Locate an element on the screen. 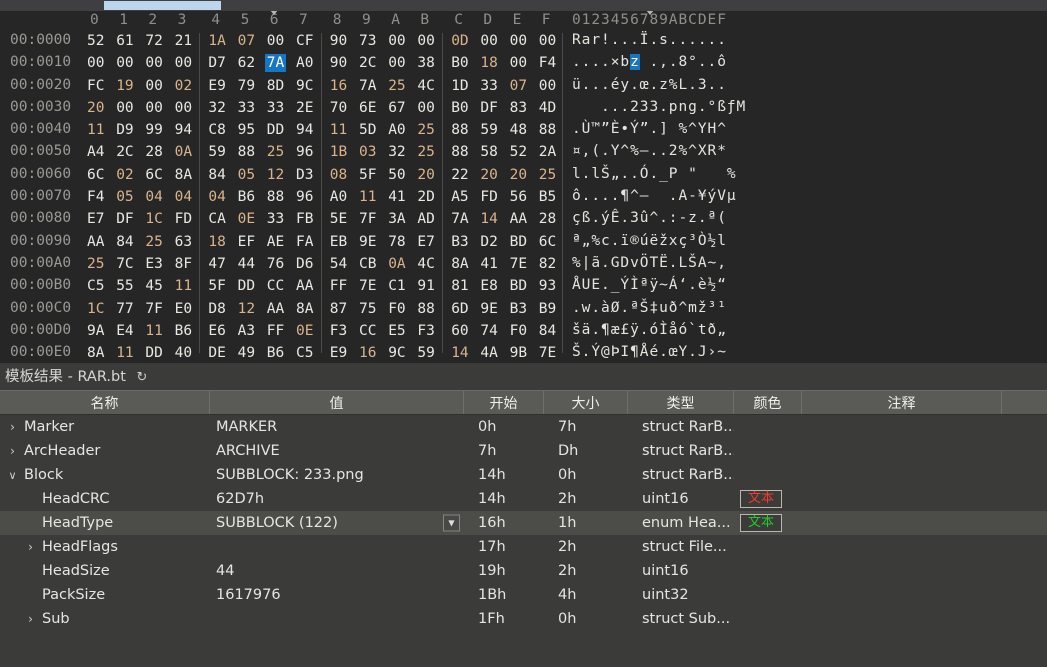 The image size is (1047, 667). hex-byte: 67 is located at coordinates (396, 108).